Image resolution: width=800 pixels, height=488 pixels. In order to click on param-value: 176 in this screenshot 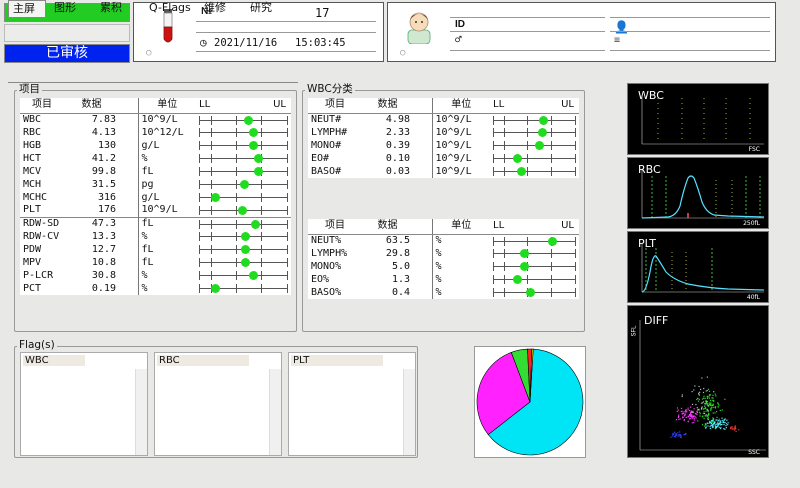, I will do `click(106, 210)`.